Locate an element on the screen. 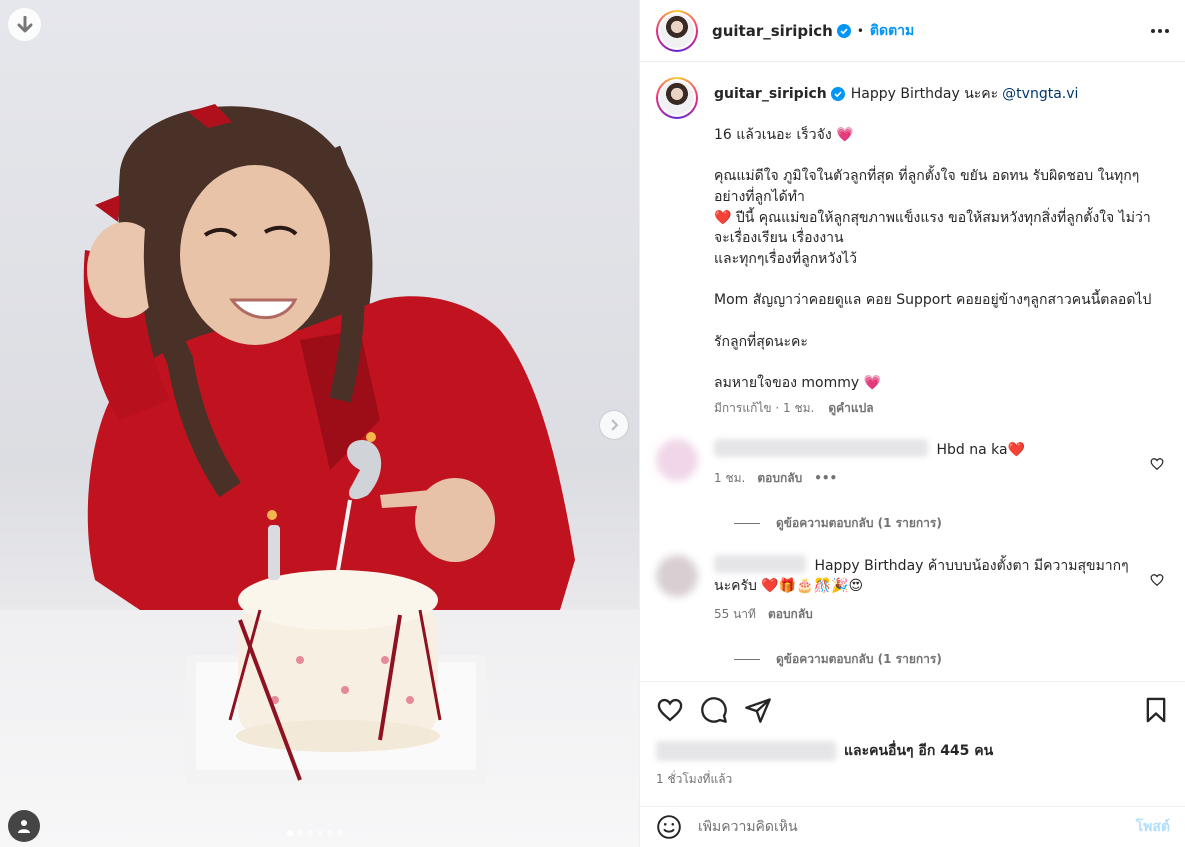  caption-avatar is located at coordinates (677, 98).